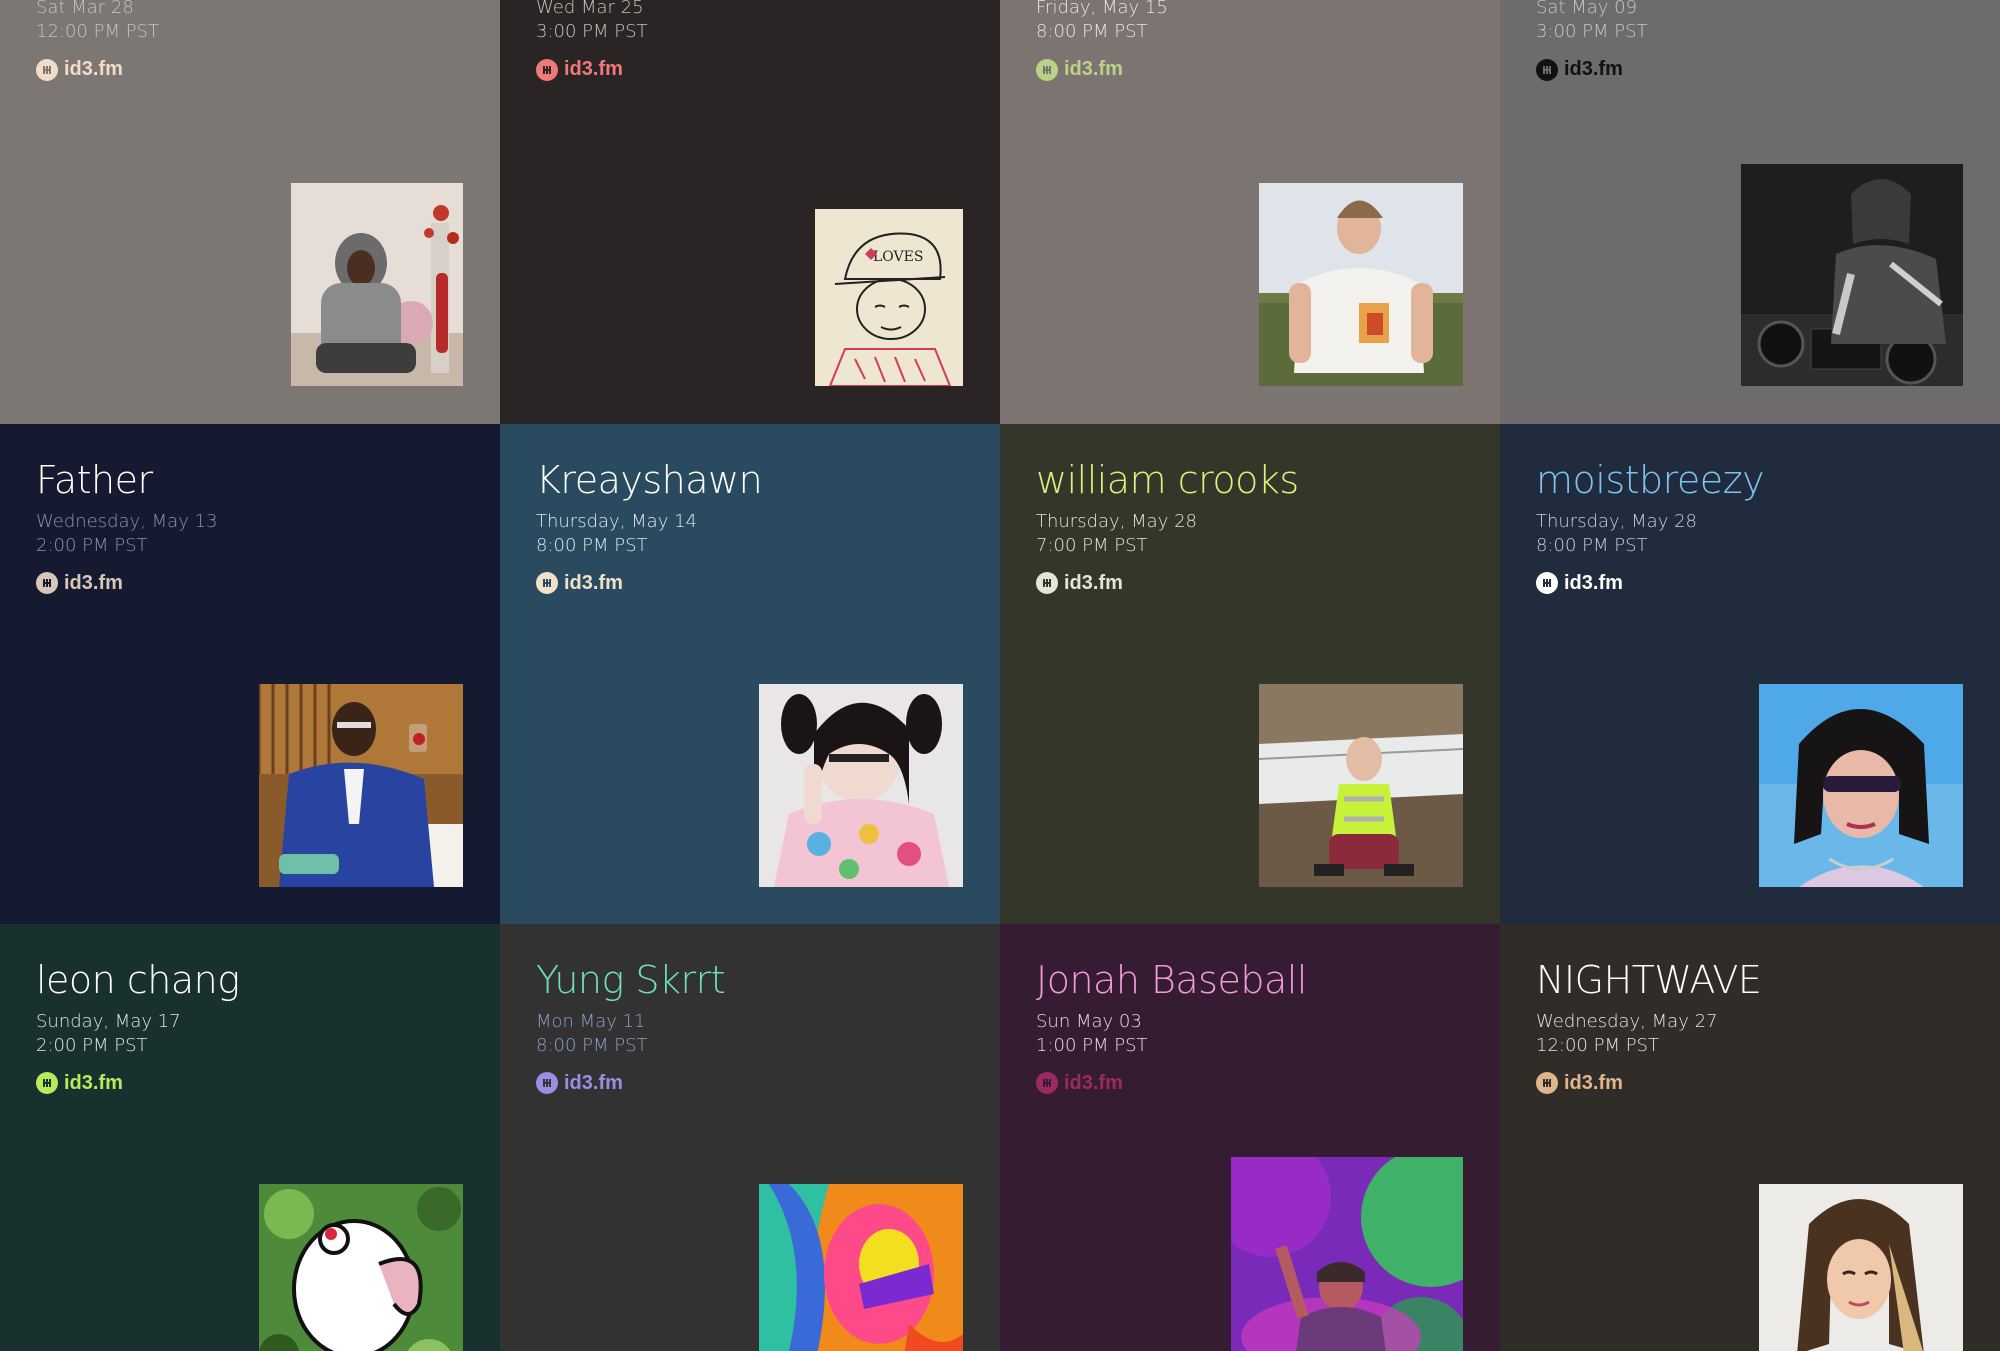 The height and width of the screenshot is (1351, 2000). What do you see at coordinates (250, 212) in the screenshot?
I see `show-card: Sat Mar 28 12:00 PM PST id3.fm` at bounding box center [250, 212].